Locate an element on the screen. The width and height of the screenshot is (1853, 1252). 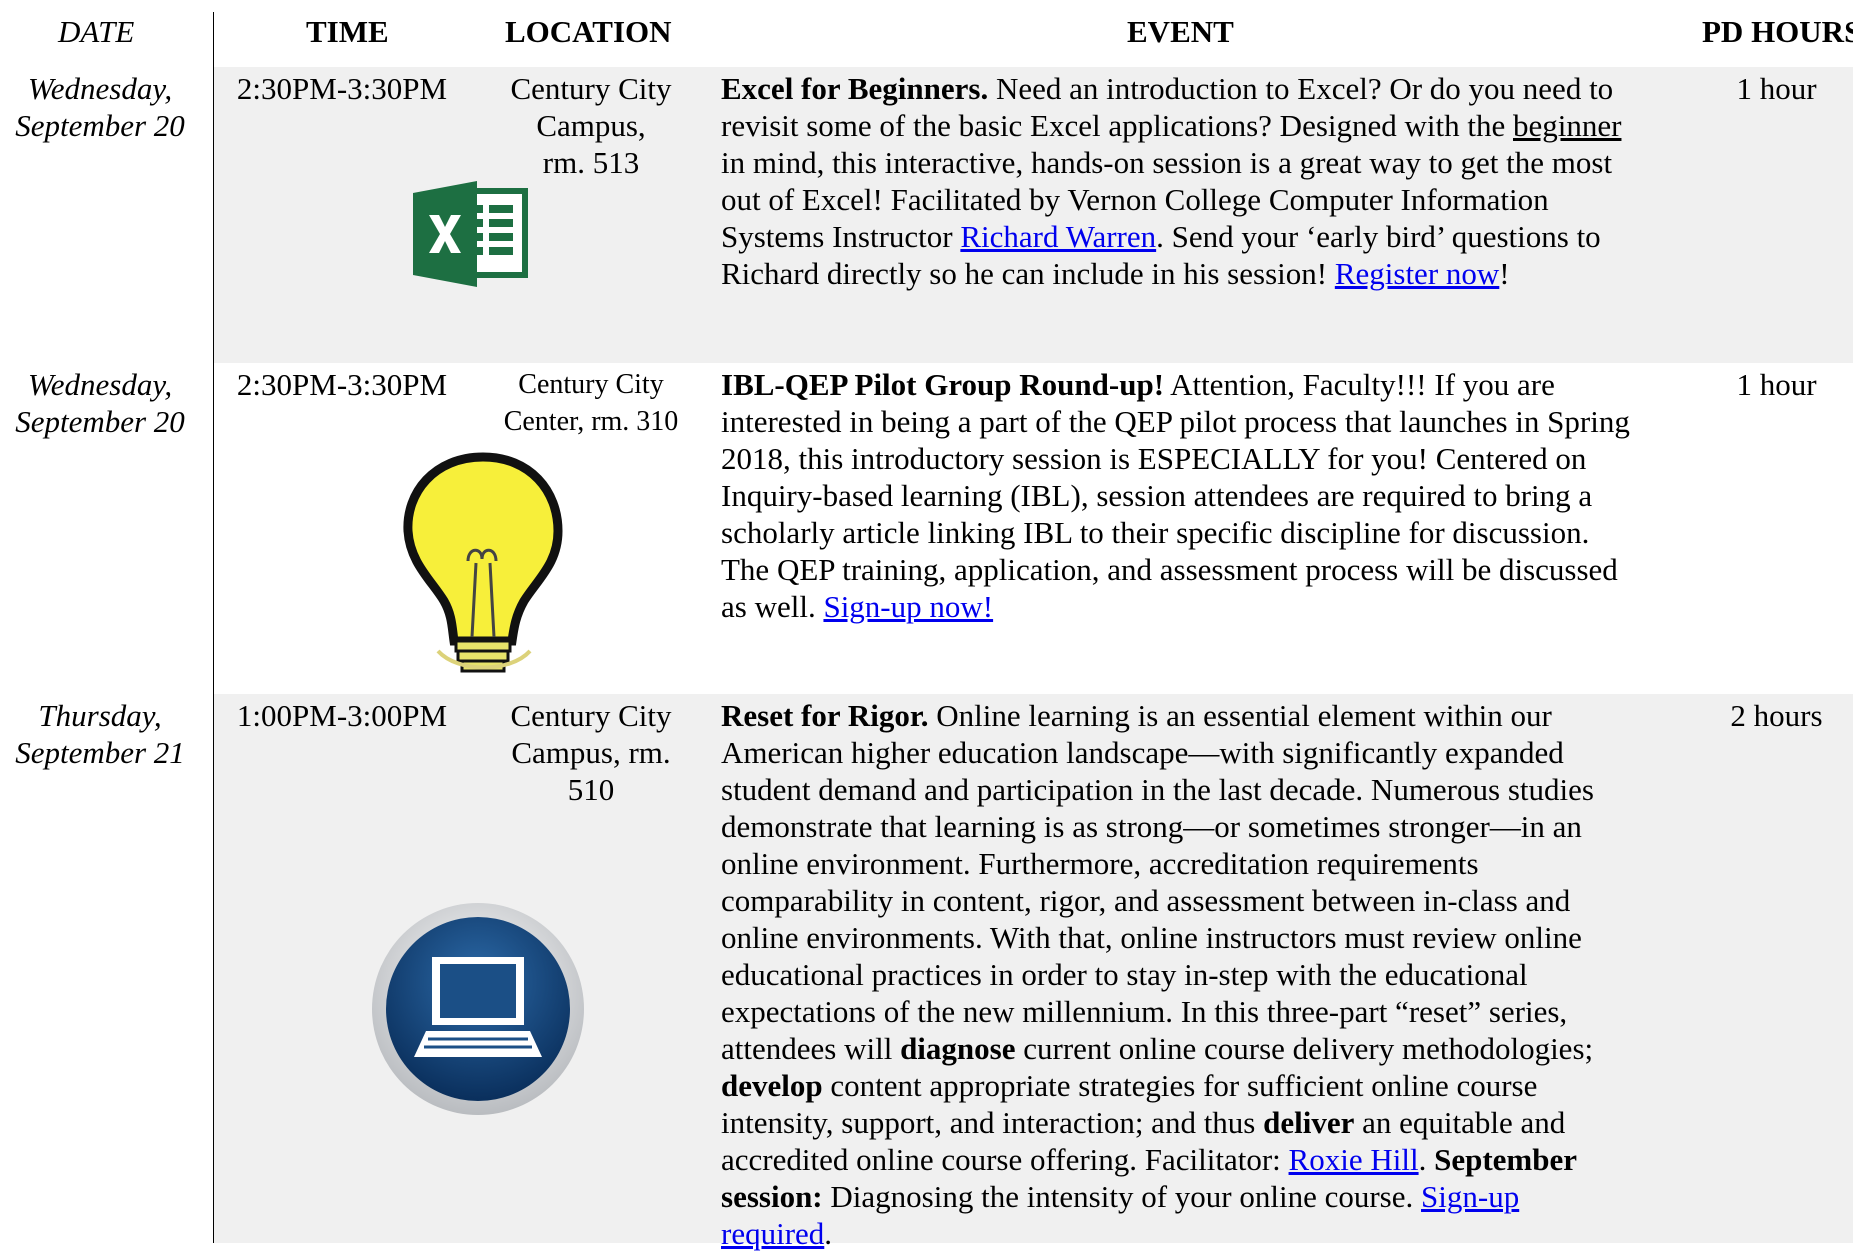
location-line: Campus, is located at coordinates (591, 125).